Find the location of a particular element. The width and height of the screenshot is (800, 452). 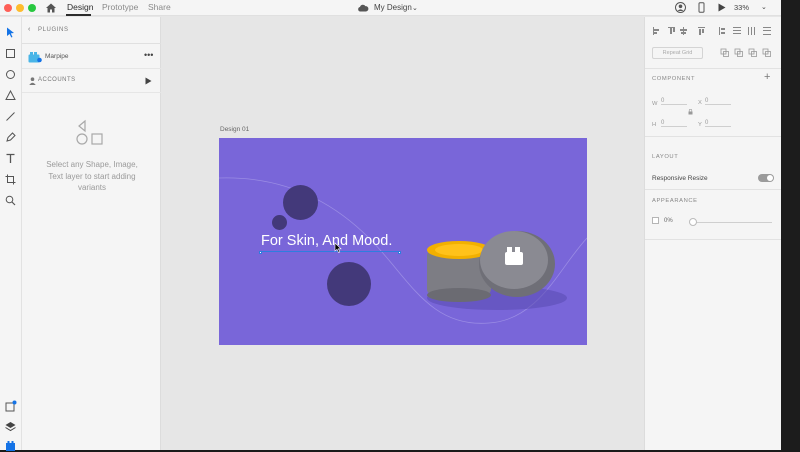

lock-aspect-icon is located at coordinates (690, 112).